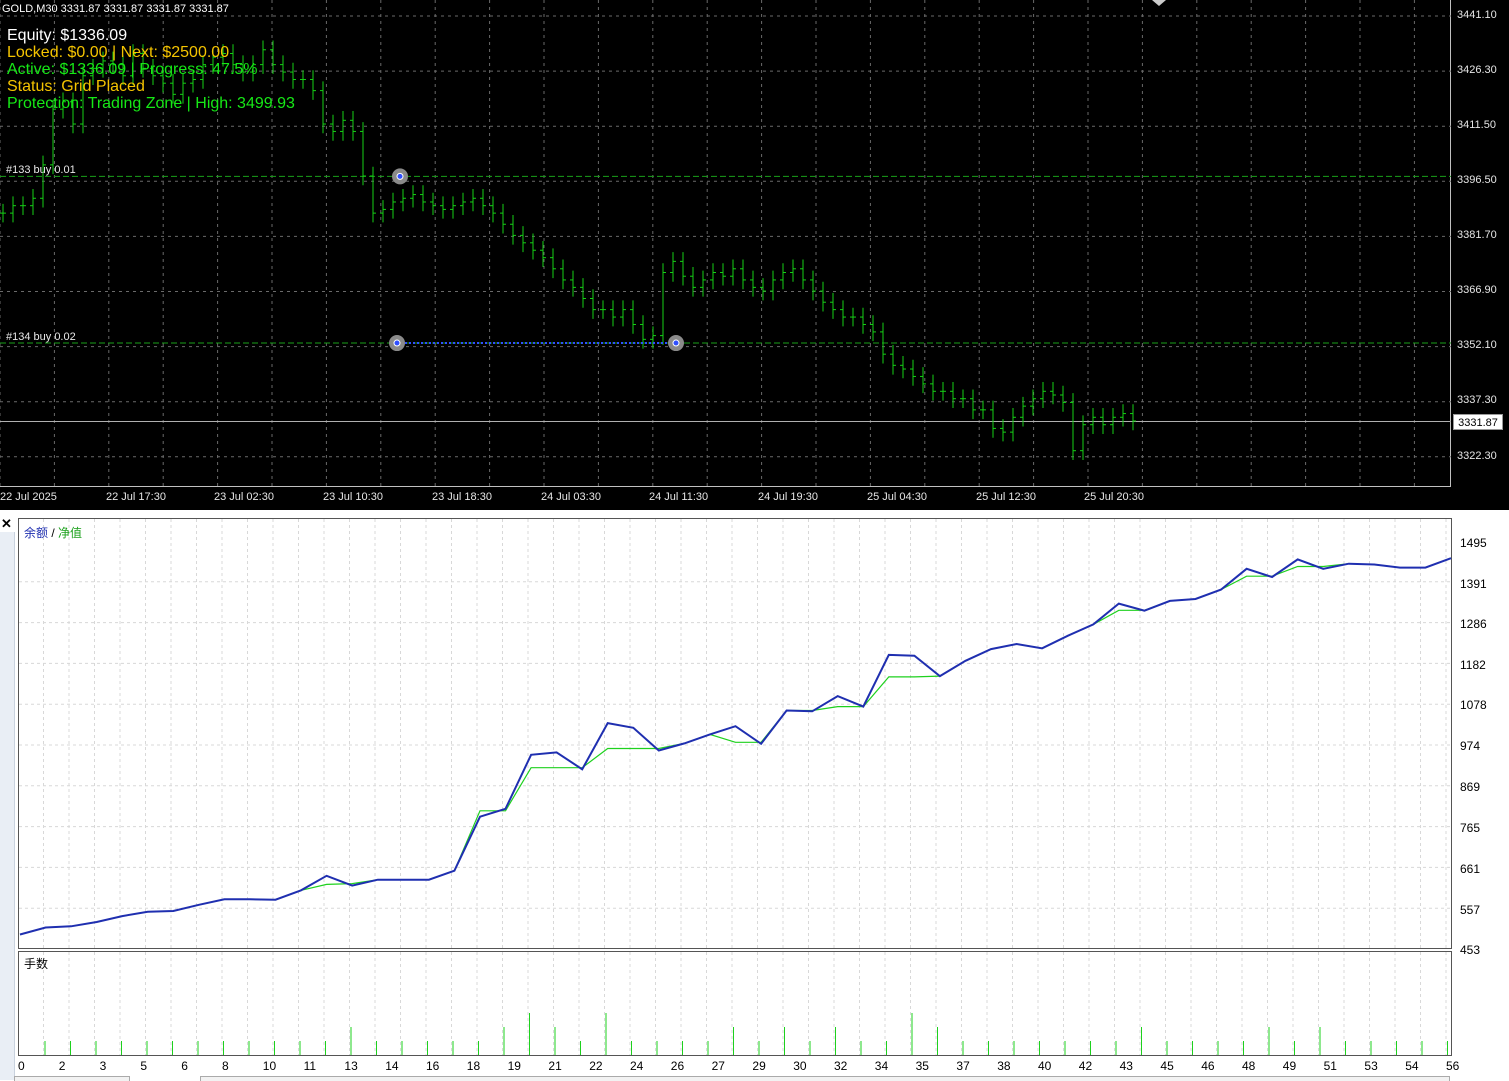  What do you see at coordinates (1371, 1066) in the screenshot?
I see `x-tick: 53` at bounding box center [1371, 1066].